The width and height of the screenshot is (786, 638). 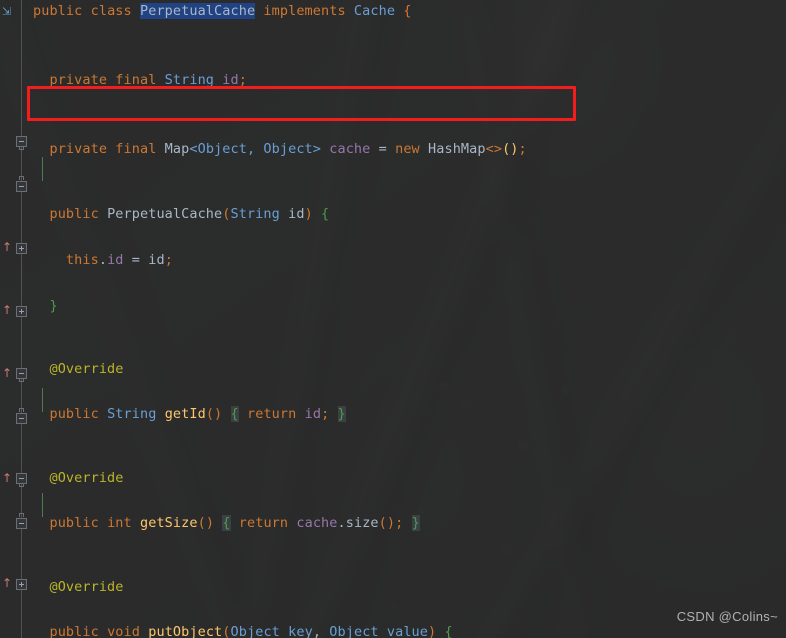 I want to click on token-param: Object value, so click(x=379, y=631).